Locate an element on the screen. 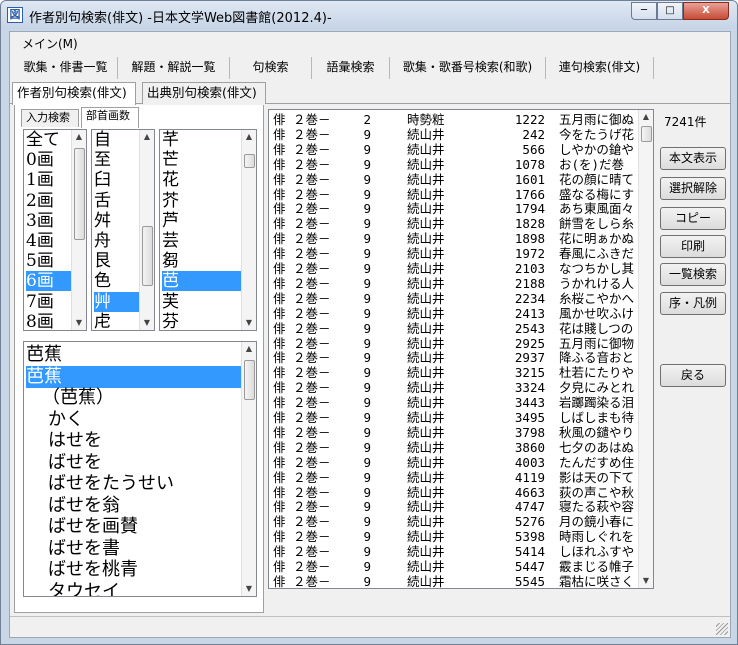 This screenshot has height=645, width=738. tab-radical-strokes: 部首画数 is located at coordinates (110, 117).